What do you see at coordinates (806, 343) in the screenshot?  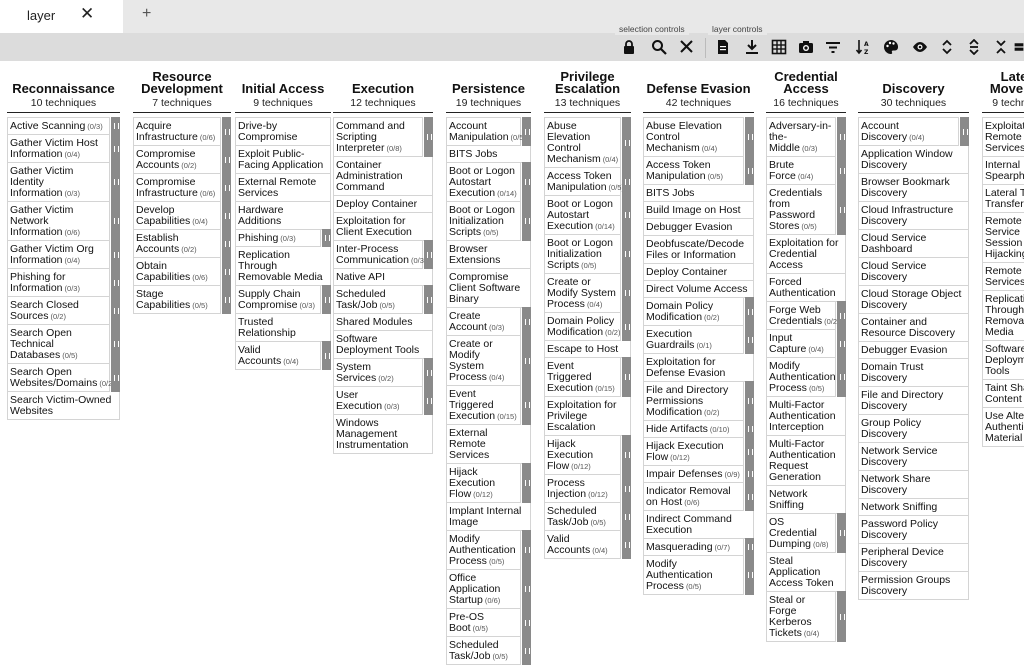 I see `technique-cell: Input Capture (0/4)` at bounding box center [806, 343].